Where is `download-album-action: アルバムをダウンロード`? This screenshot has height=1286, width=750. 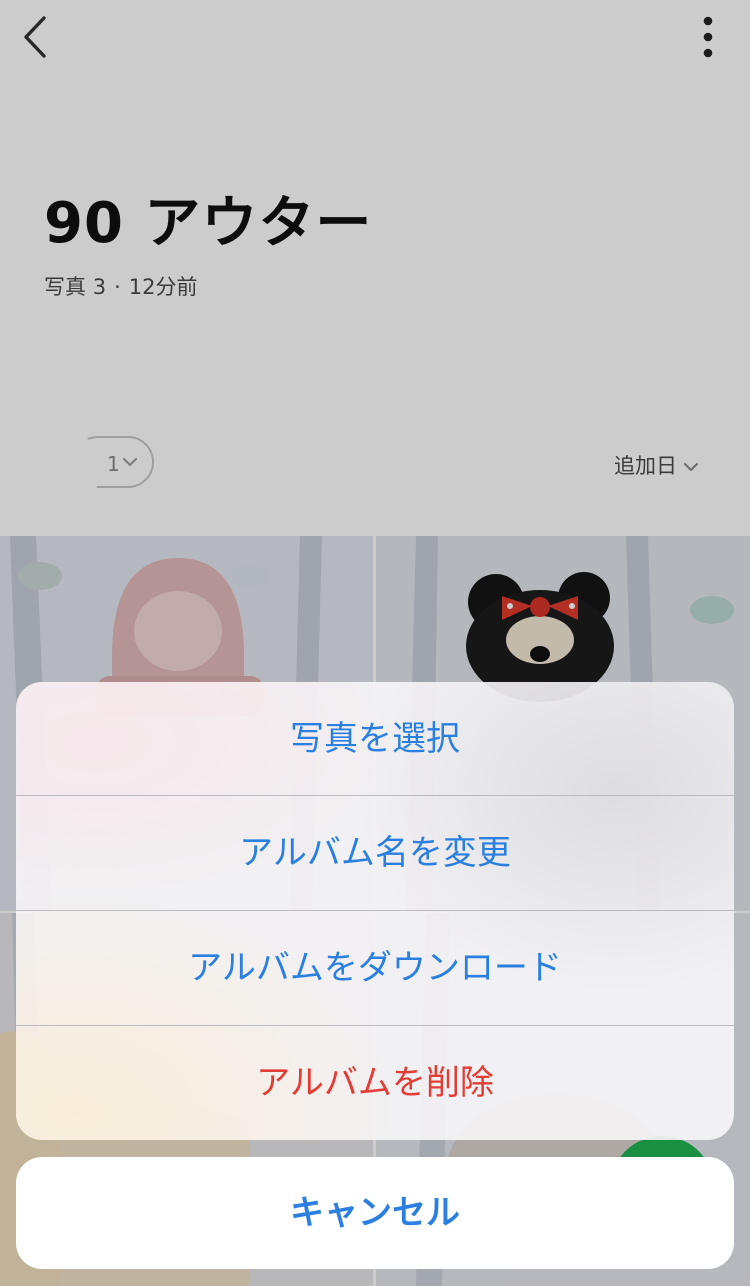
download-album-action: アルバムをダウンロード is located at coordinates (375, 968).